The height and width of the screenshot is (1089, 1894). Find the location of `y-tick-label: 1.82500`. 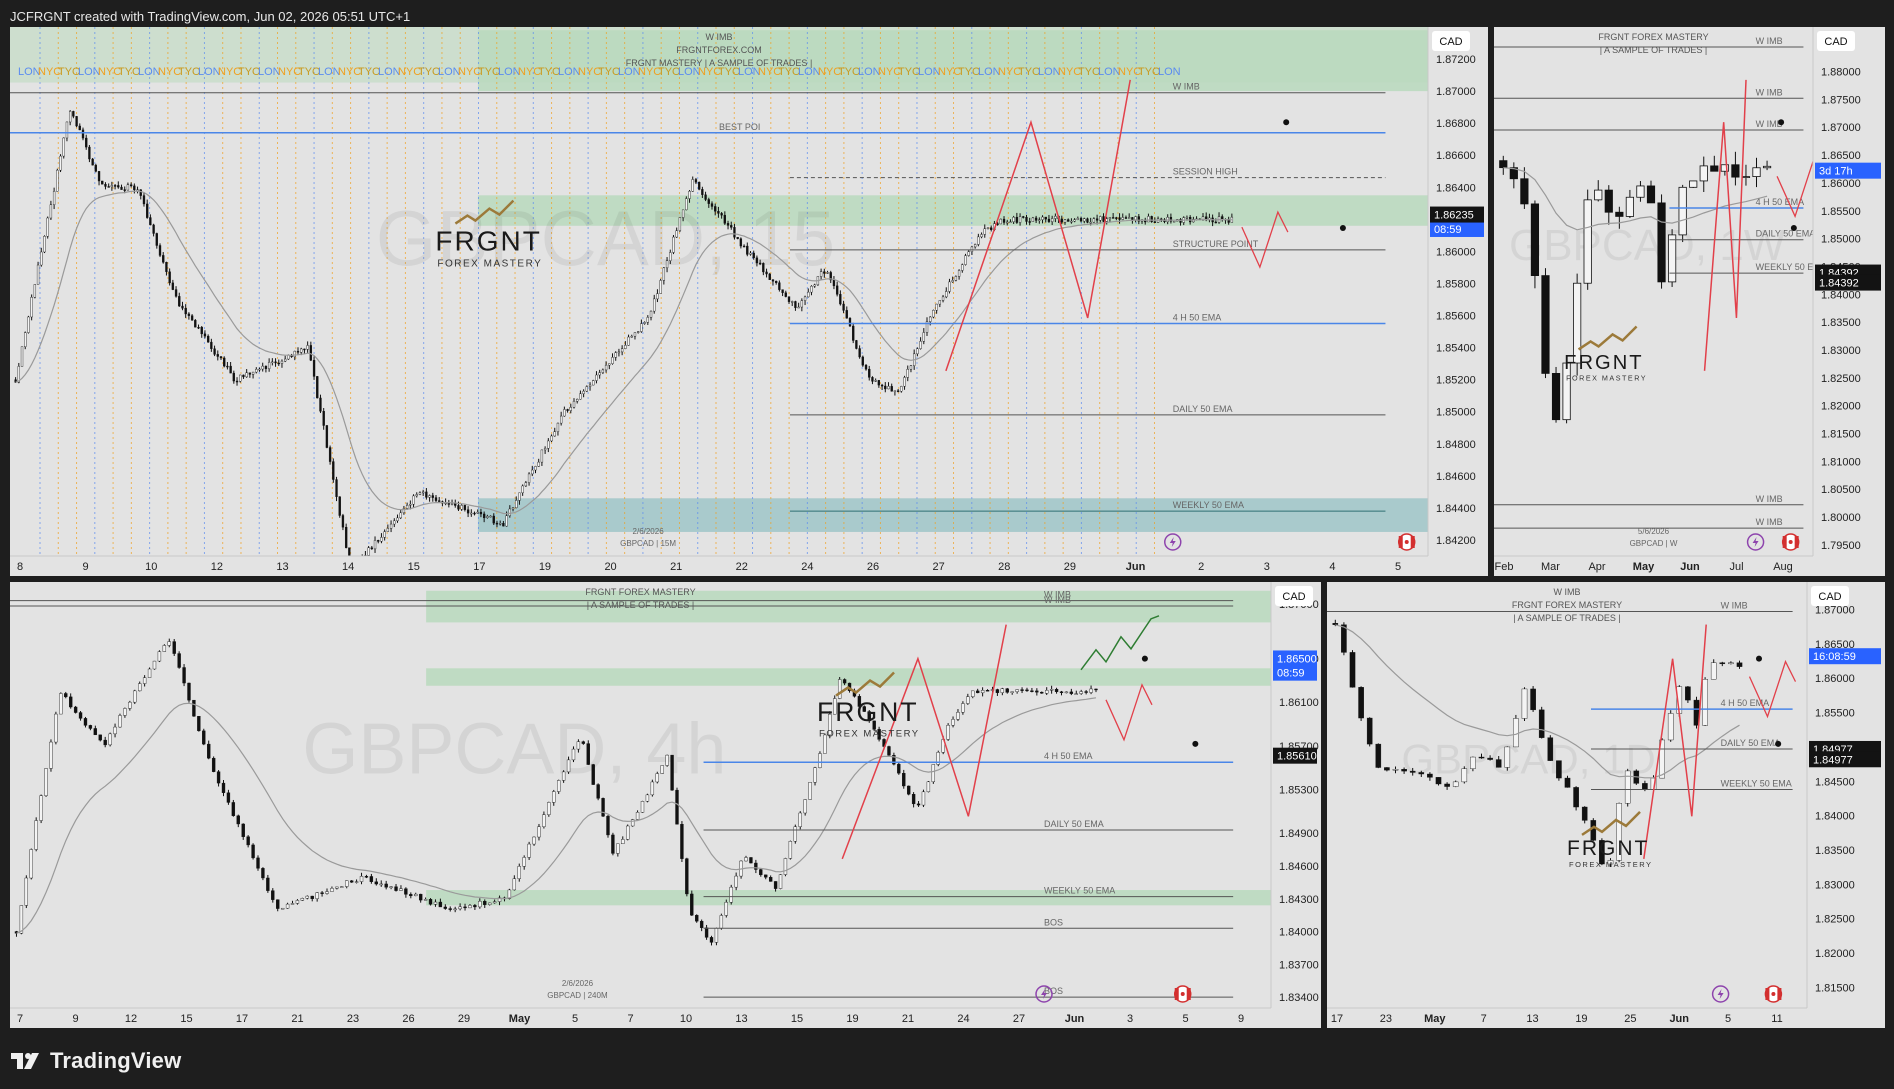

y-tick-label: 1.82500 is located at coordinates (1835, 920).